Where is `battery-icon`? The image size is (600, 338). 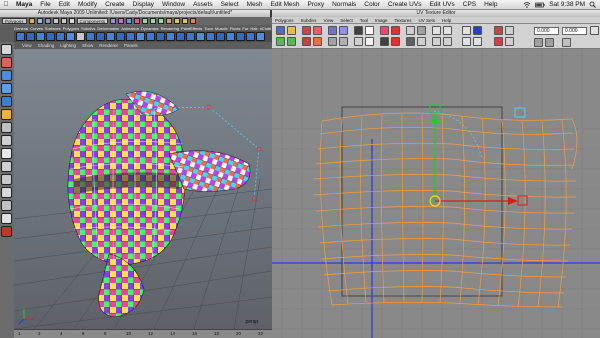 battery-icon is located at coordinates (540, 5).